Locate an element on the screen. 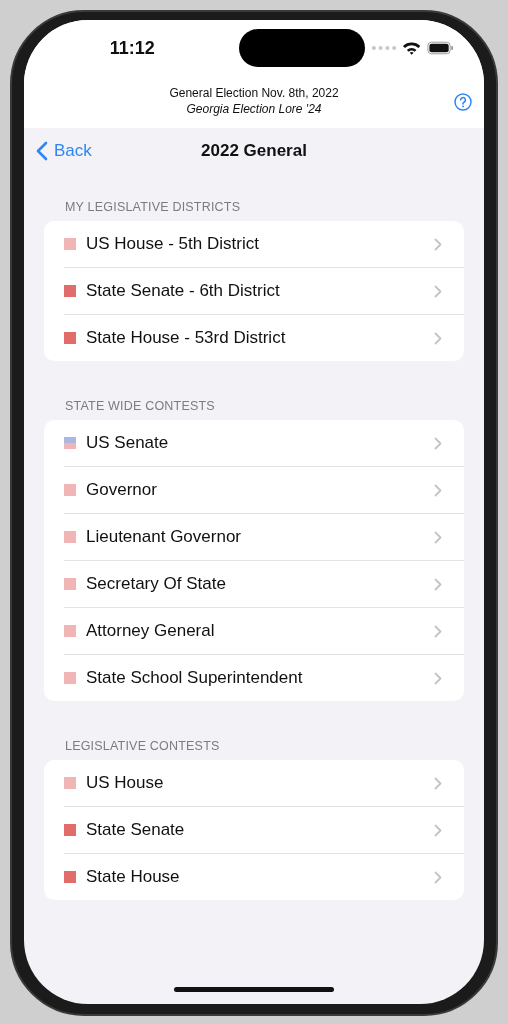 The height and width of the screenshot is (1024, 508). list-row: Attorney General is located at coordinates (264, 631).